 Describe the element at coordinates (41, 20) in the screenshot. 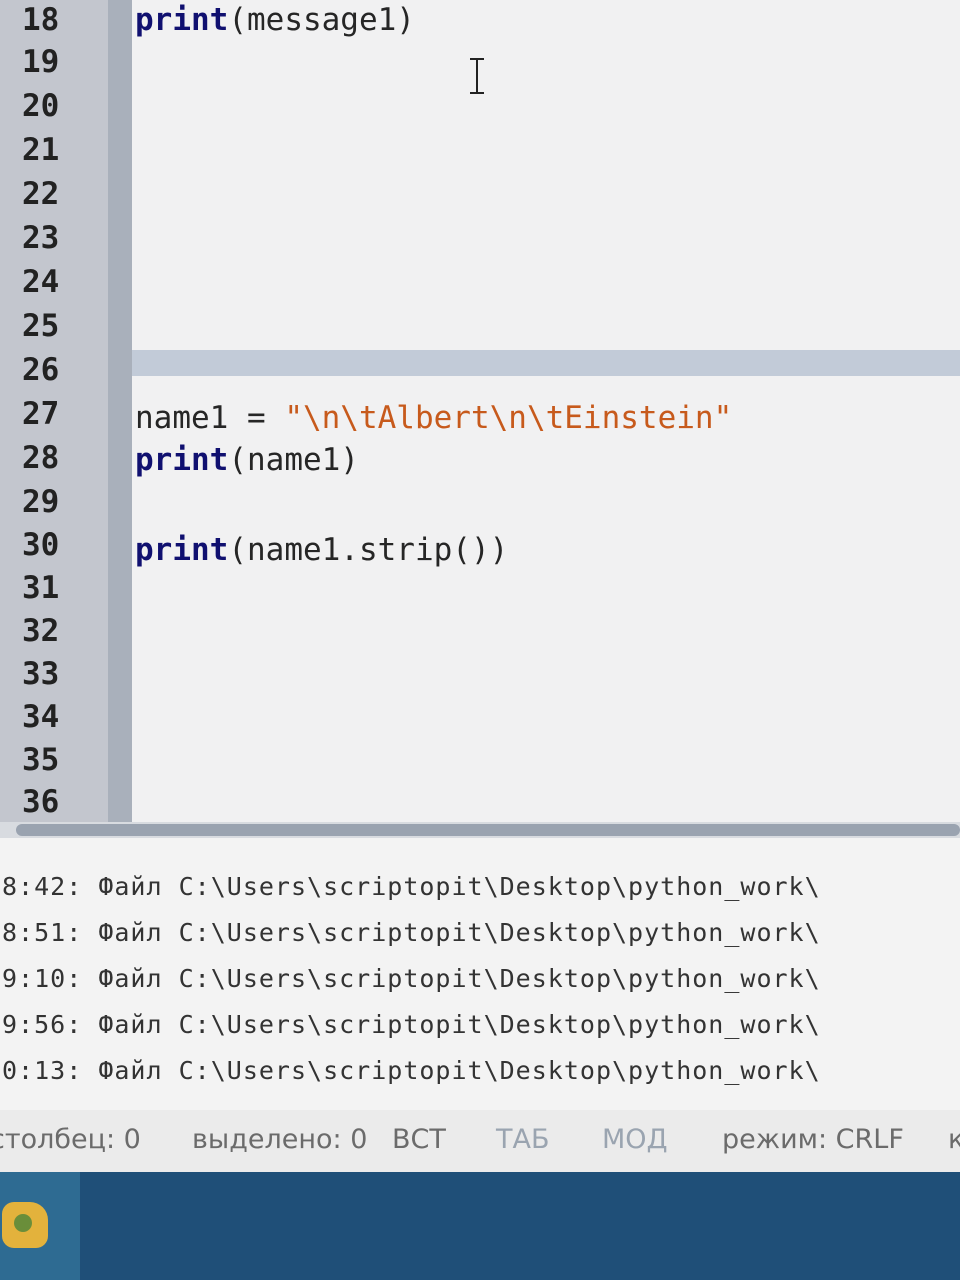

I see `line-number: 18` at that location.